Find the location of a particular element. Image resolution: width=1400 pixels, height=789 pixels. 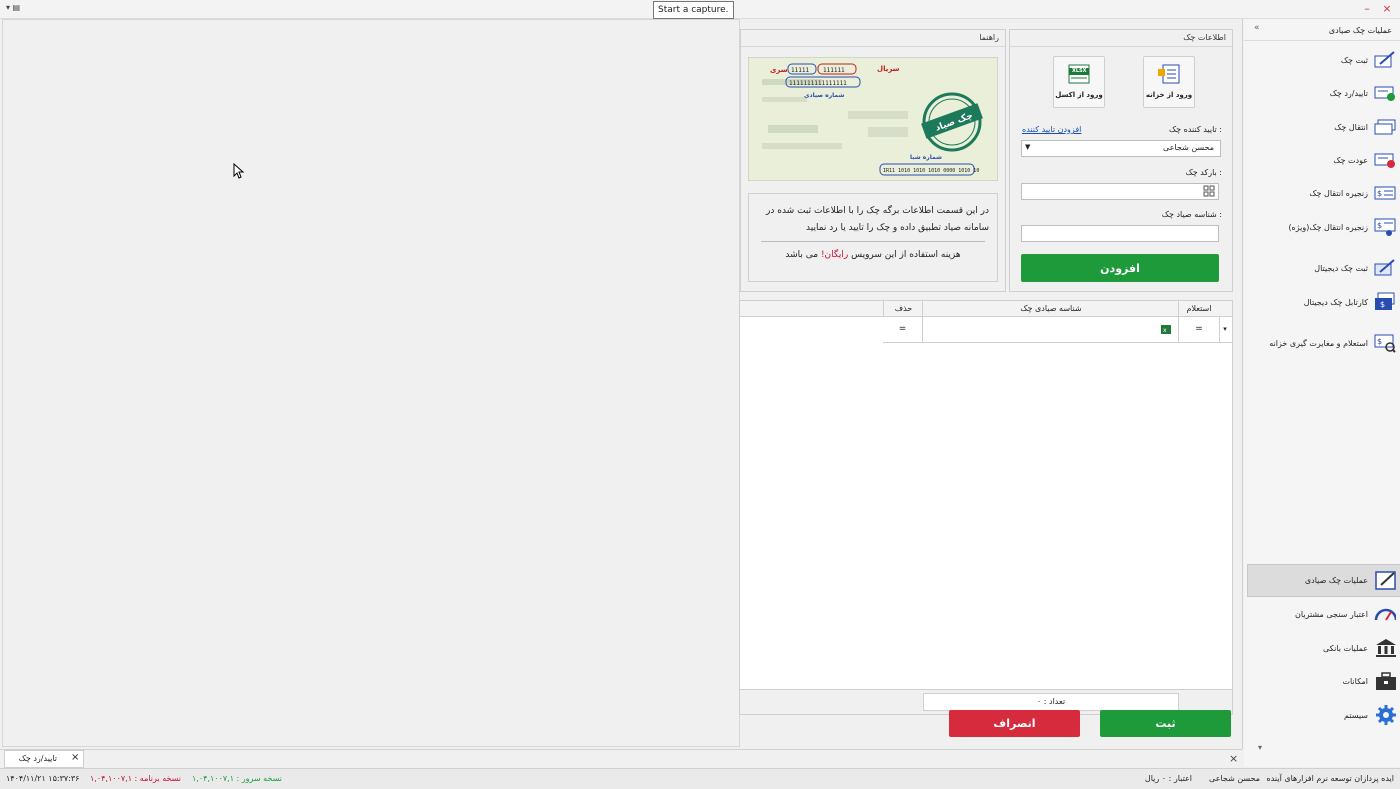

sayad-id-input is located at coordinates (1120, 233).